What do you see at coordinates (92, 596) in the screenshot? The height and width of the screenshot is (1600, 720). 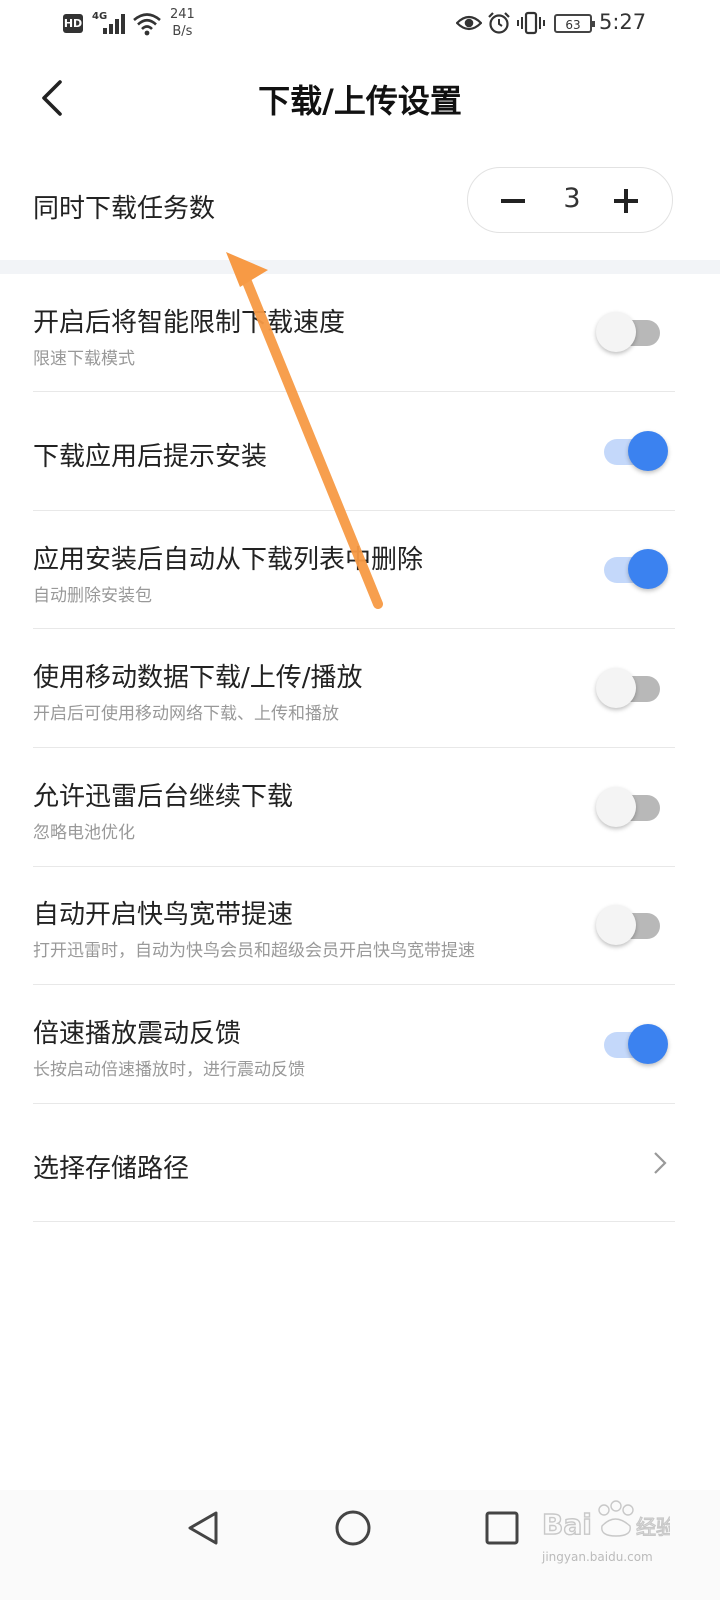 I see `setting-subtitle: 自动删除安装包` at bounding box center [92, 596].